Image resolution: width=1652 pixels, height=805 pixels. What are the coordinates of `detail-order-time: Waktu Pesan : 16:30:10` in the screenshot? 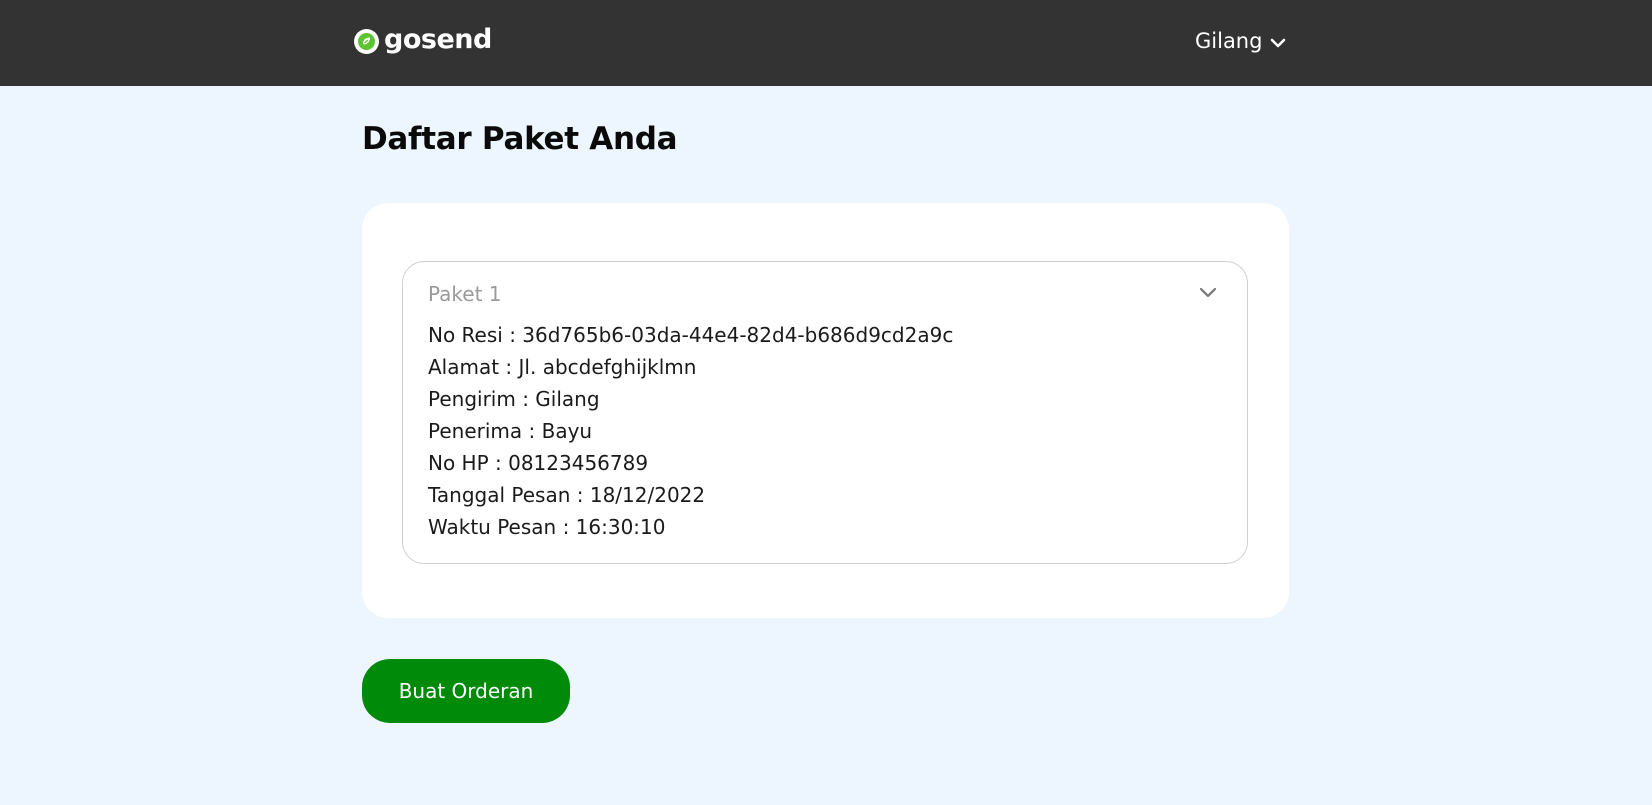 It's located at (547, 527).